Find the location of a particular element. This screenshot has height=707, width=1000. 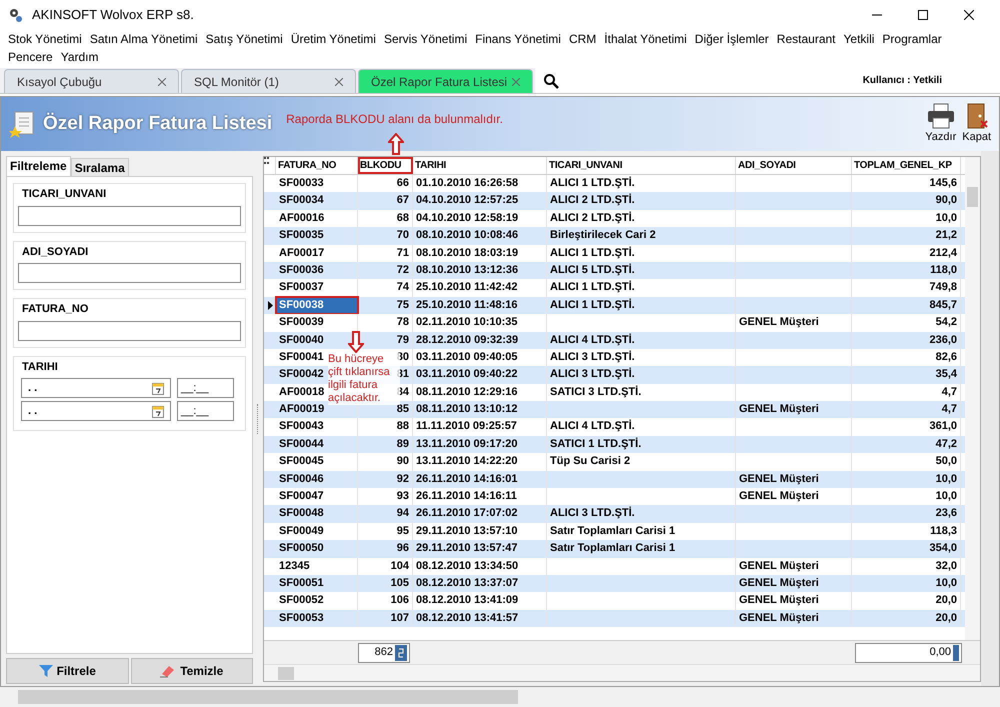

menu-item: İthalat Yönetimi is located at coordinates (645, 39).